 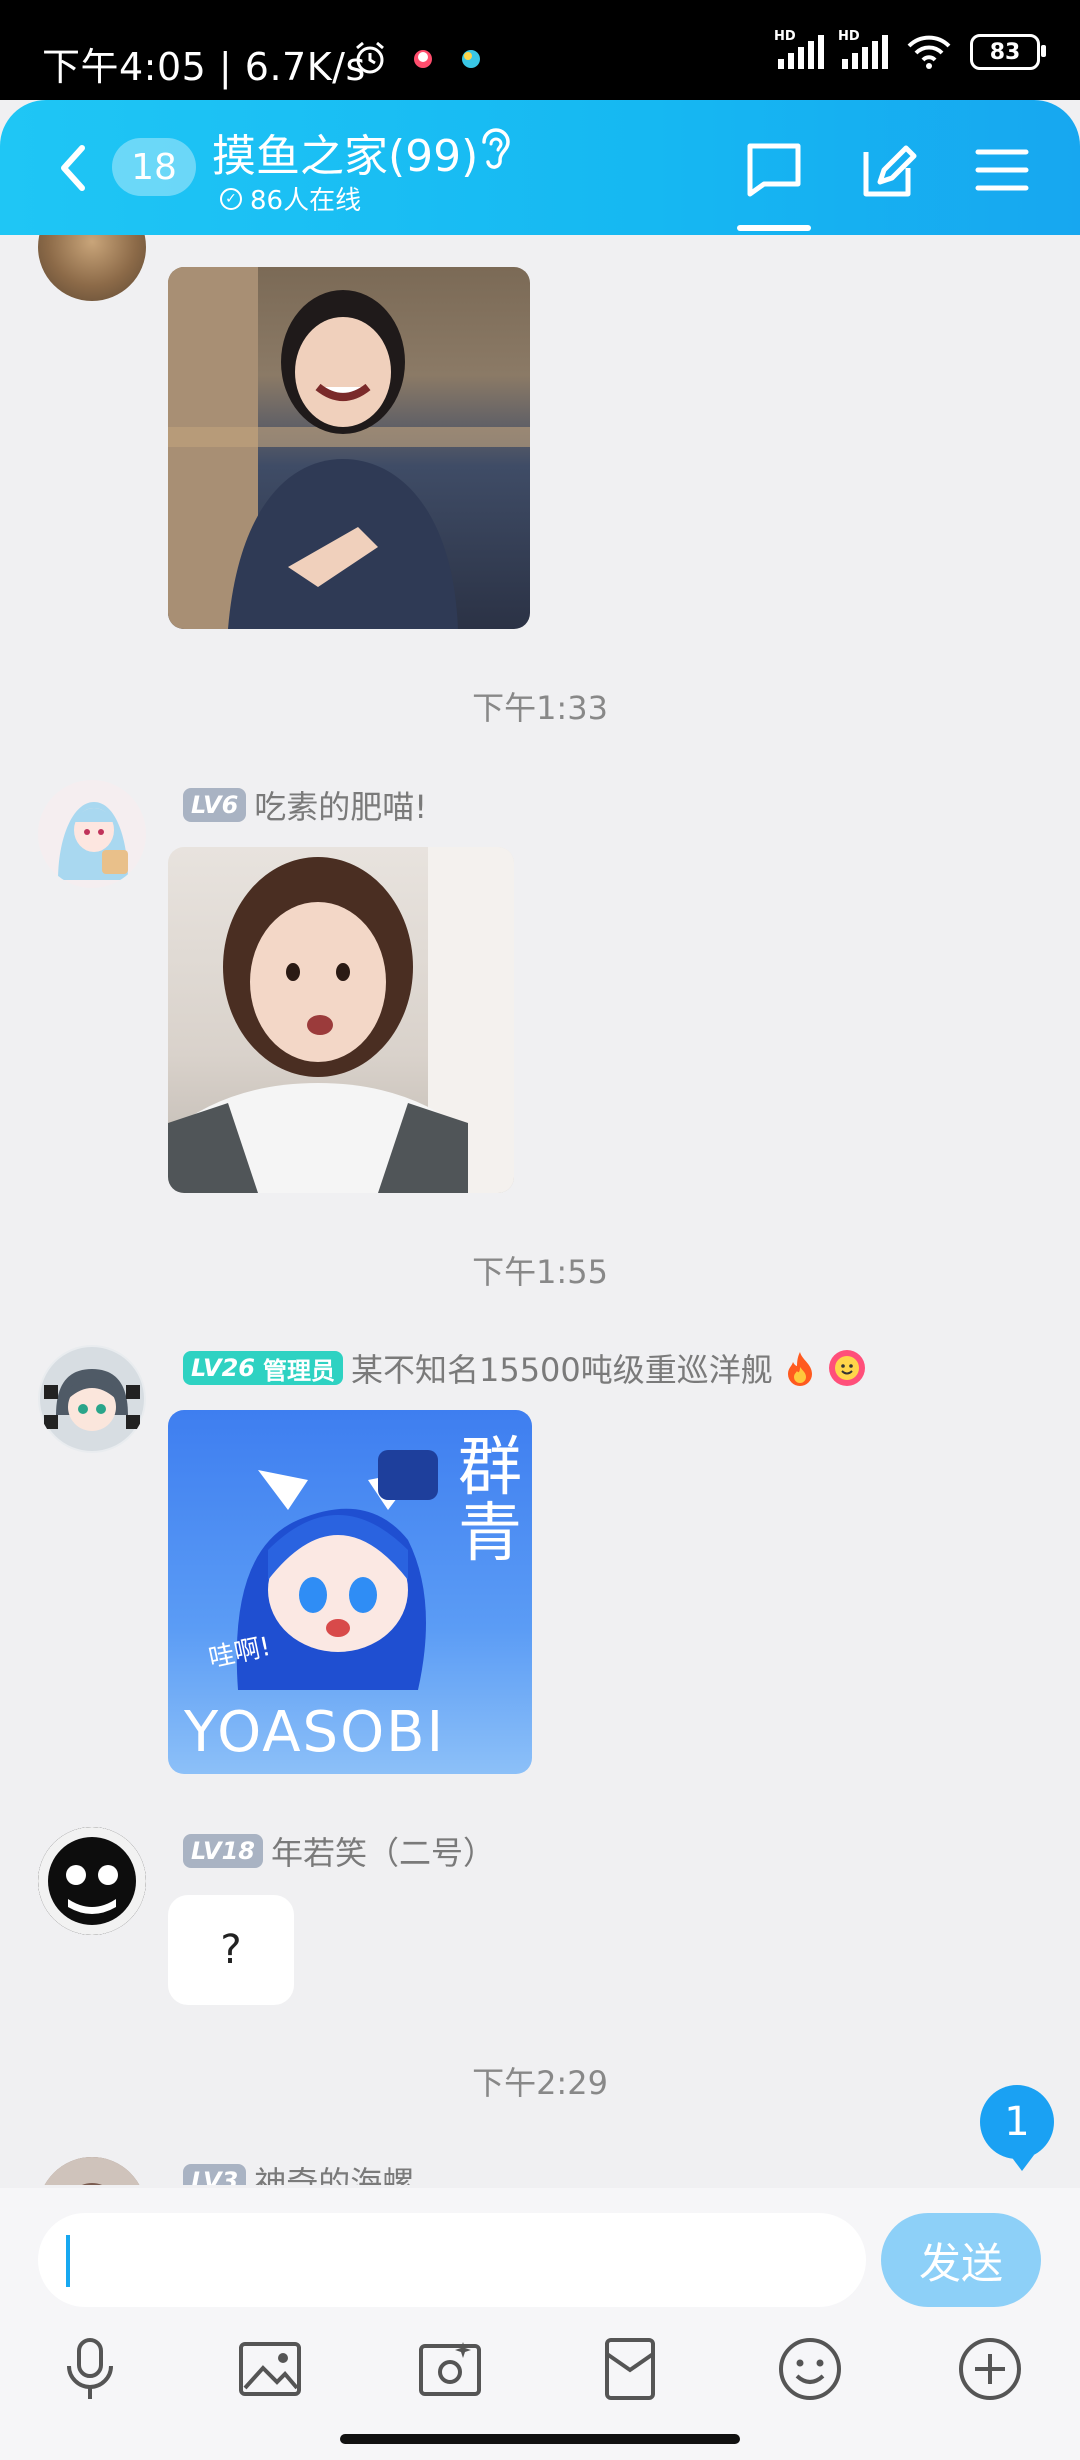 I want to click on sticker-title: 群青, so click(x=490, y=1501).